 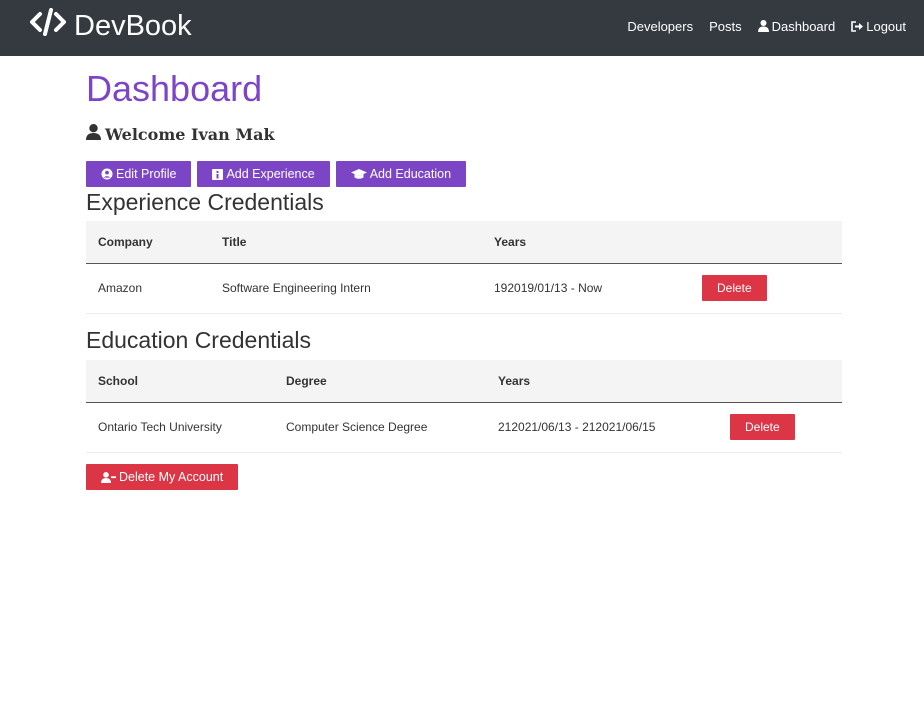 I want to click on nav-logout: Logout, so click(x=878, y=26).